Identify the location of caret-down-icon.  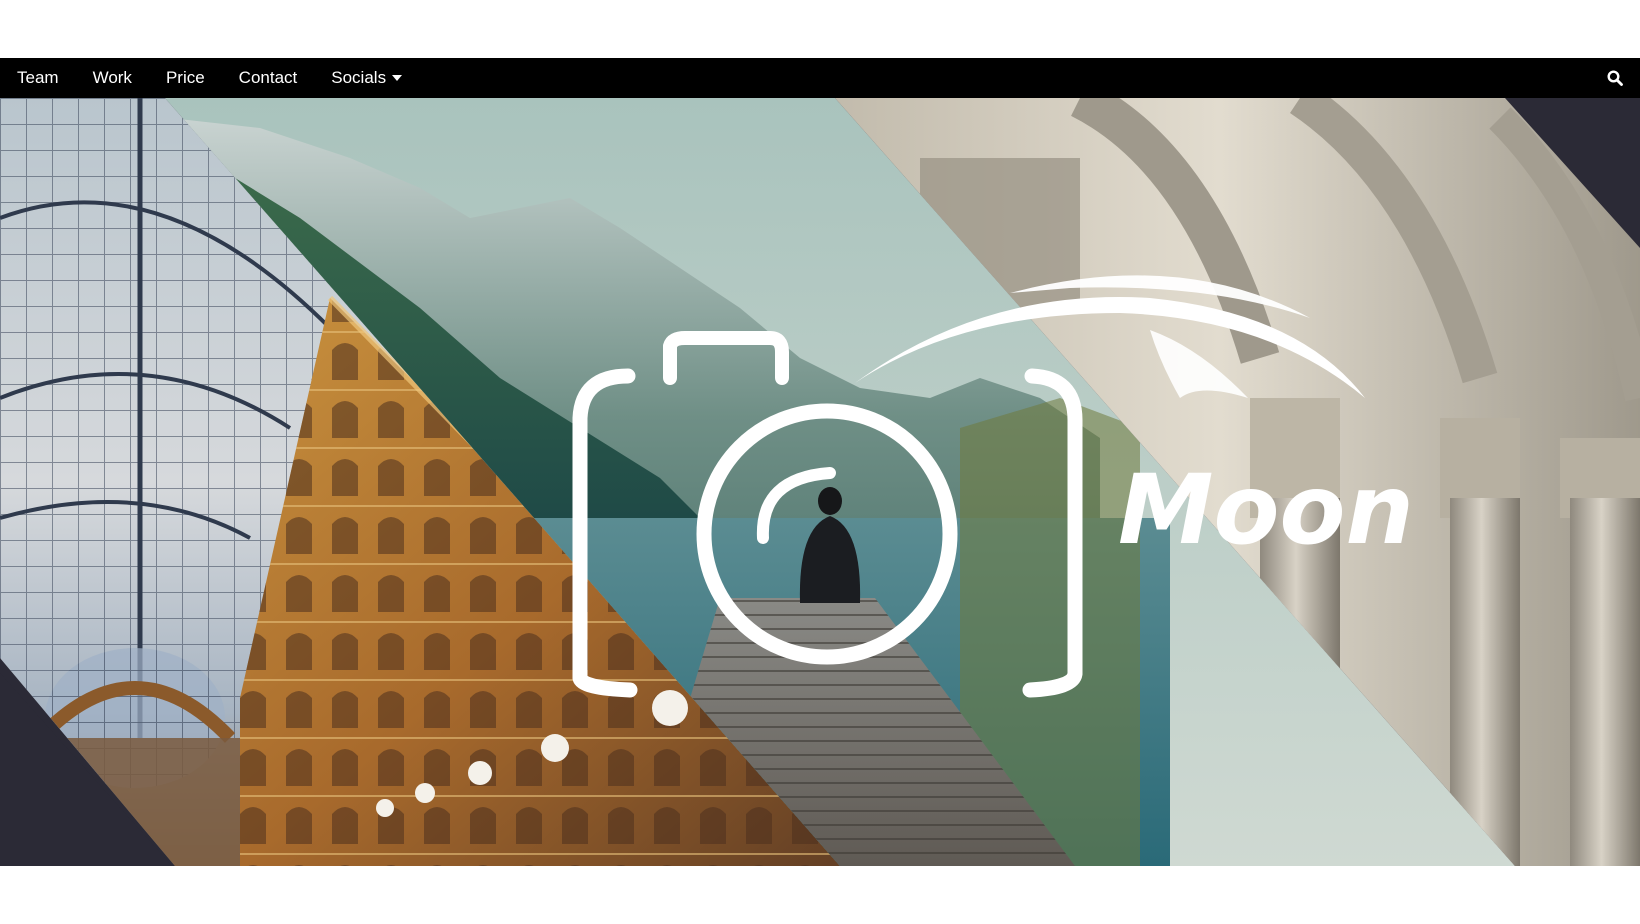
(397, 78).